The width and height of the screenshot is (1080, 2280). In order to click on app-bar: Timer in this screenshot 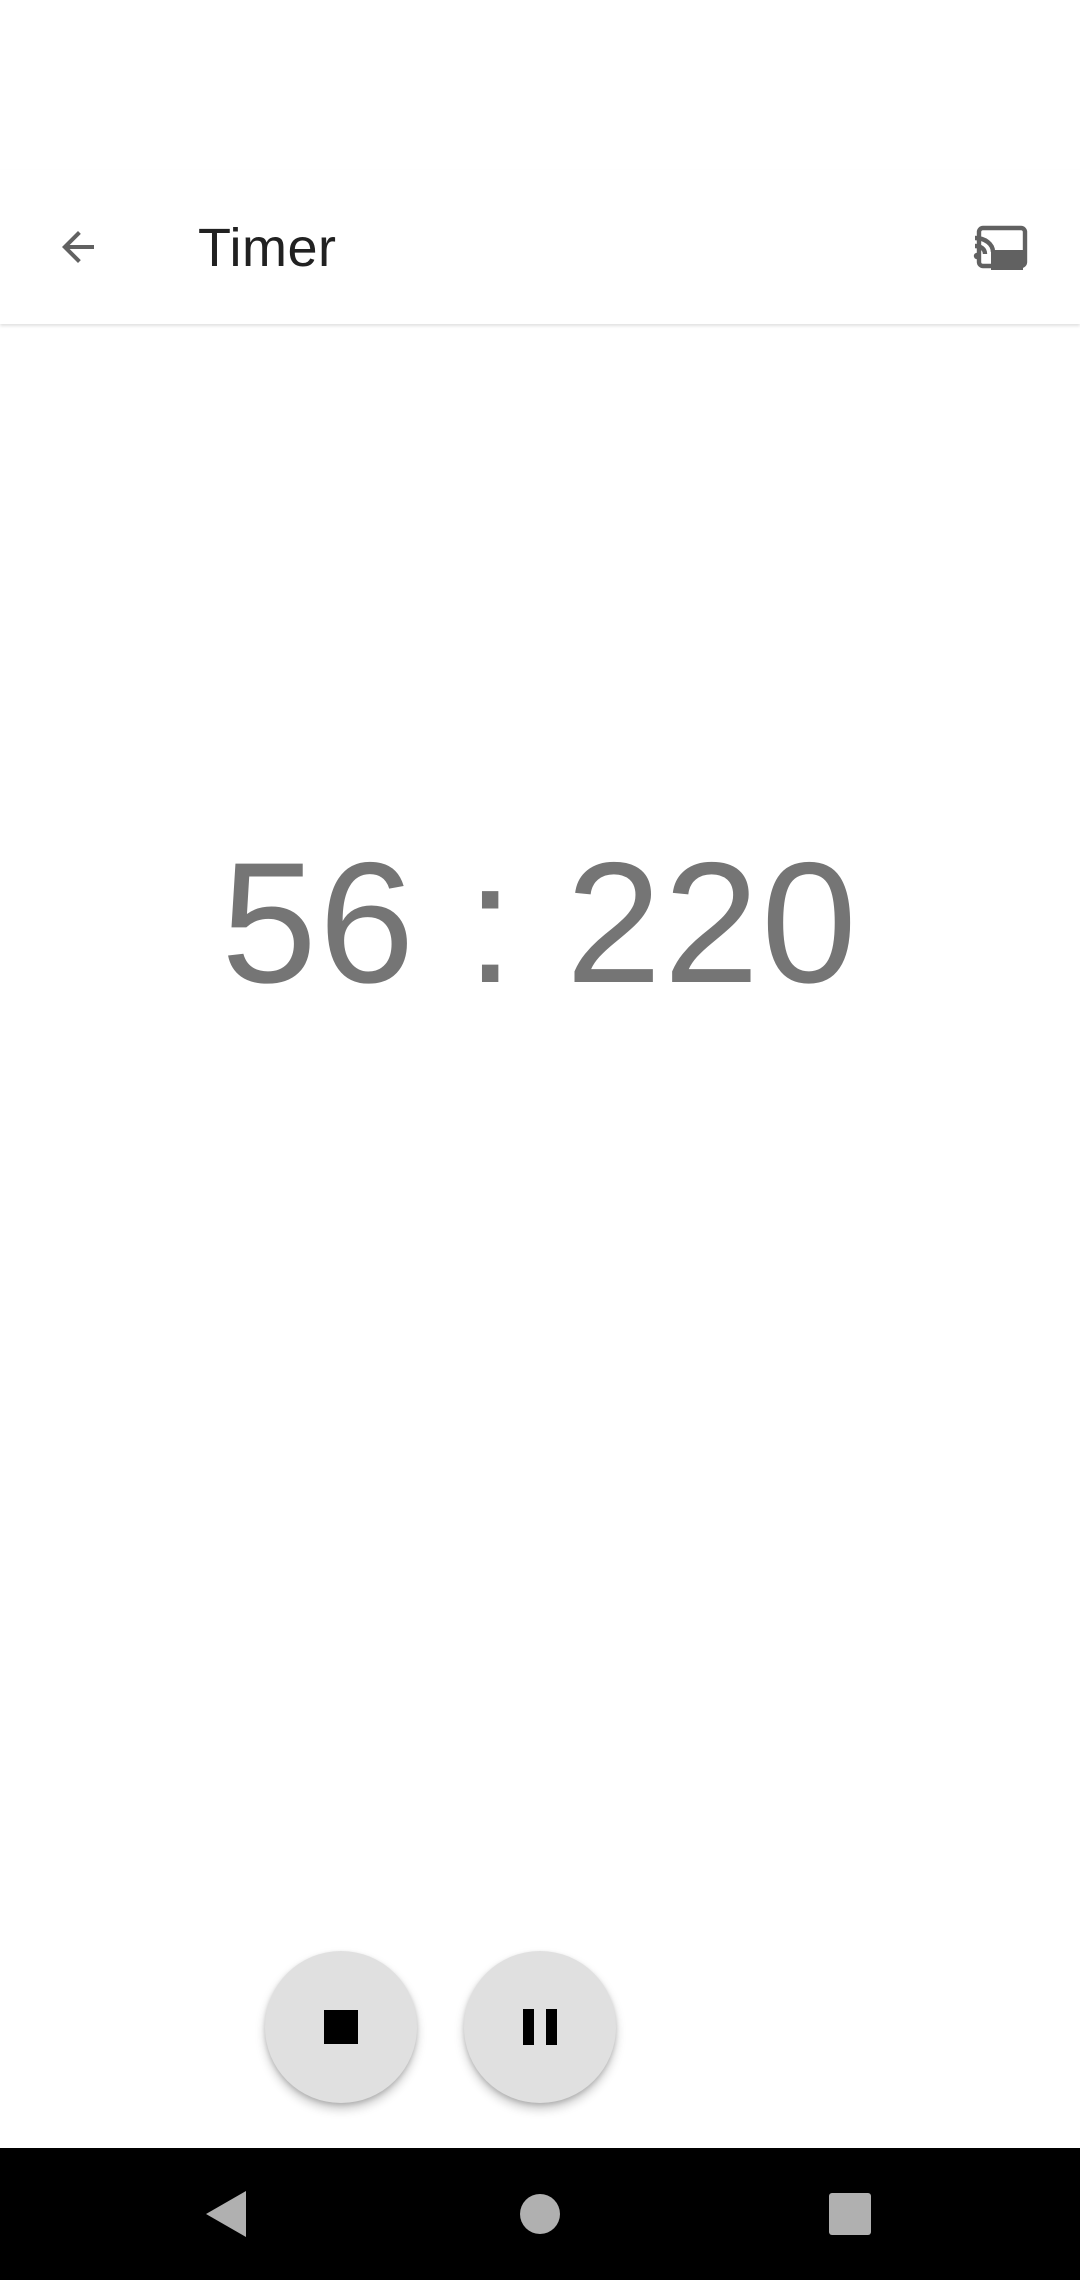, I will do `click(540, 247)`.